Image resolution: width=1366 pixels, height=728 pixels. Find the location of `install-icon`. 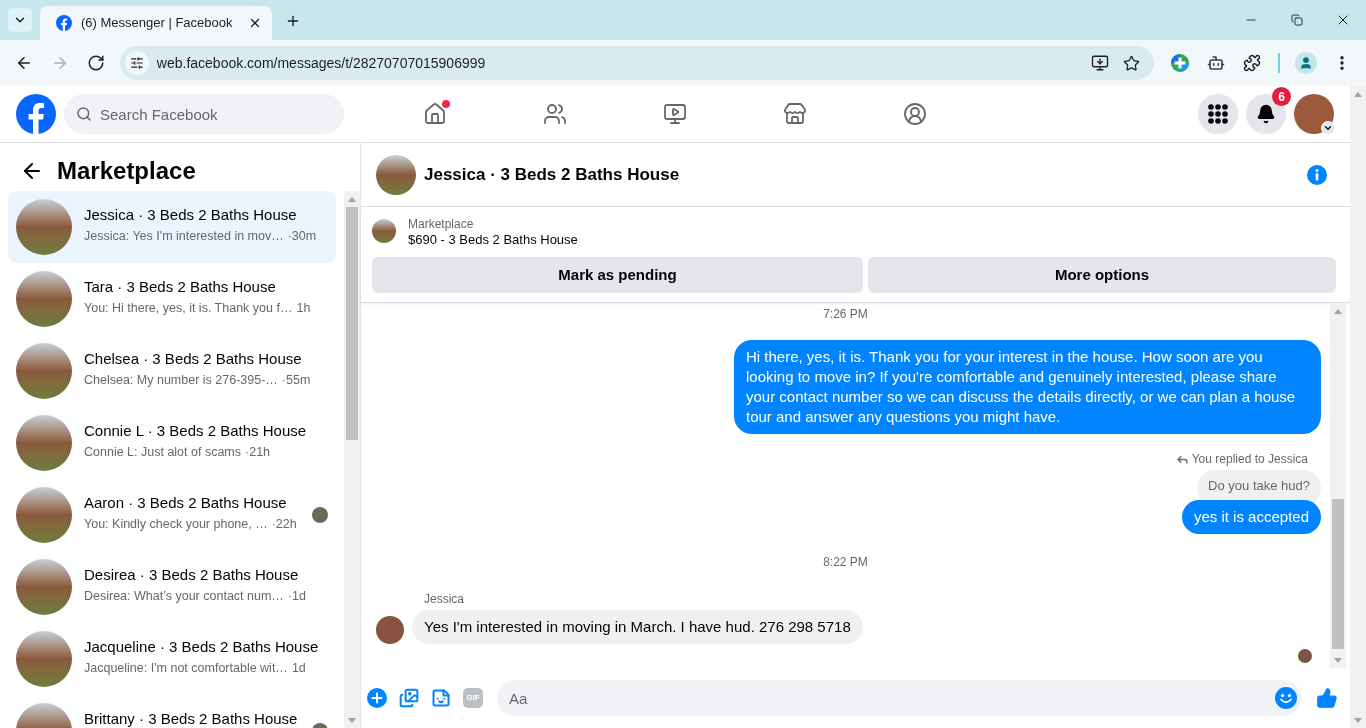

install-icon is located at coordinates (1100, 63).